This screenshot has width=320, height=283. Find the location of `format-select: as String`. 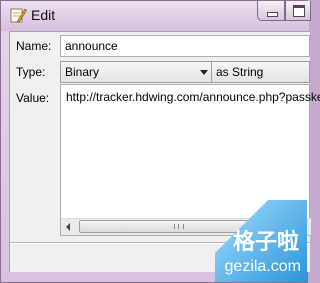

format-select: as String is located at coordinates (260, 72).